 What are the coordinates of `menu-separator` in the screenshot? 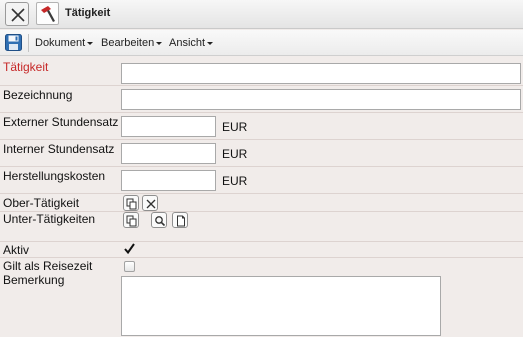 It's located at (28, 43).